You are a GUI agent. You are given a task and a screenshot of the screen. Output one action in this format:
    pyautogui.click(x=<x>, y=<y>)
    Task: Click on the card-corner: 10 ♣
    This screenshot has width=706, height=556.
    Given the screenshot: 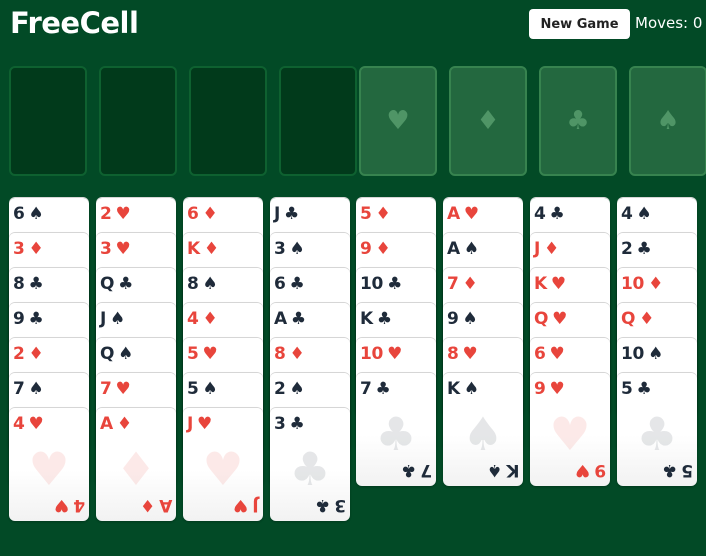 What is the action you would take?
    pyautogui.click(x=381, y=284)
    